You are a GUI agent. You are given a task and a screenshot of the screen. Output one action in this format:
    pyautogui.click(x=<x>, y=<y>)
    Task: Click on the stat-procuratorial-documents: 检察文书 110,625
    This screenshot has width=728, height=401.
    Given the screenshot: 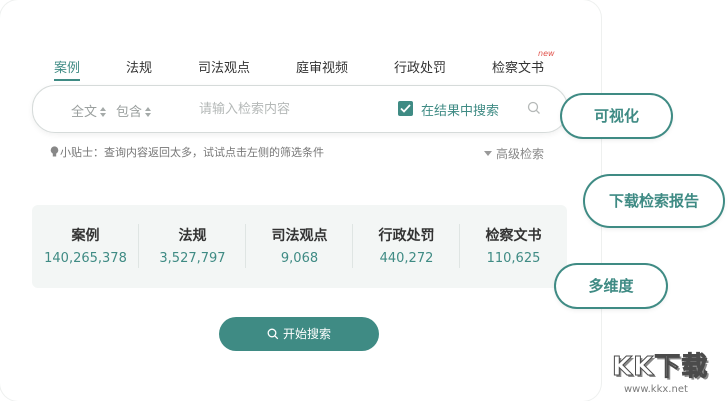 What is the action you would take?
    pyautogui.click(x=513, y=246)
    